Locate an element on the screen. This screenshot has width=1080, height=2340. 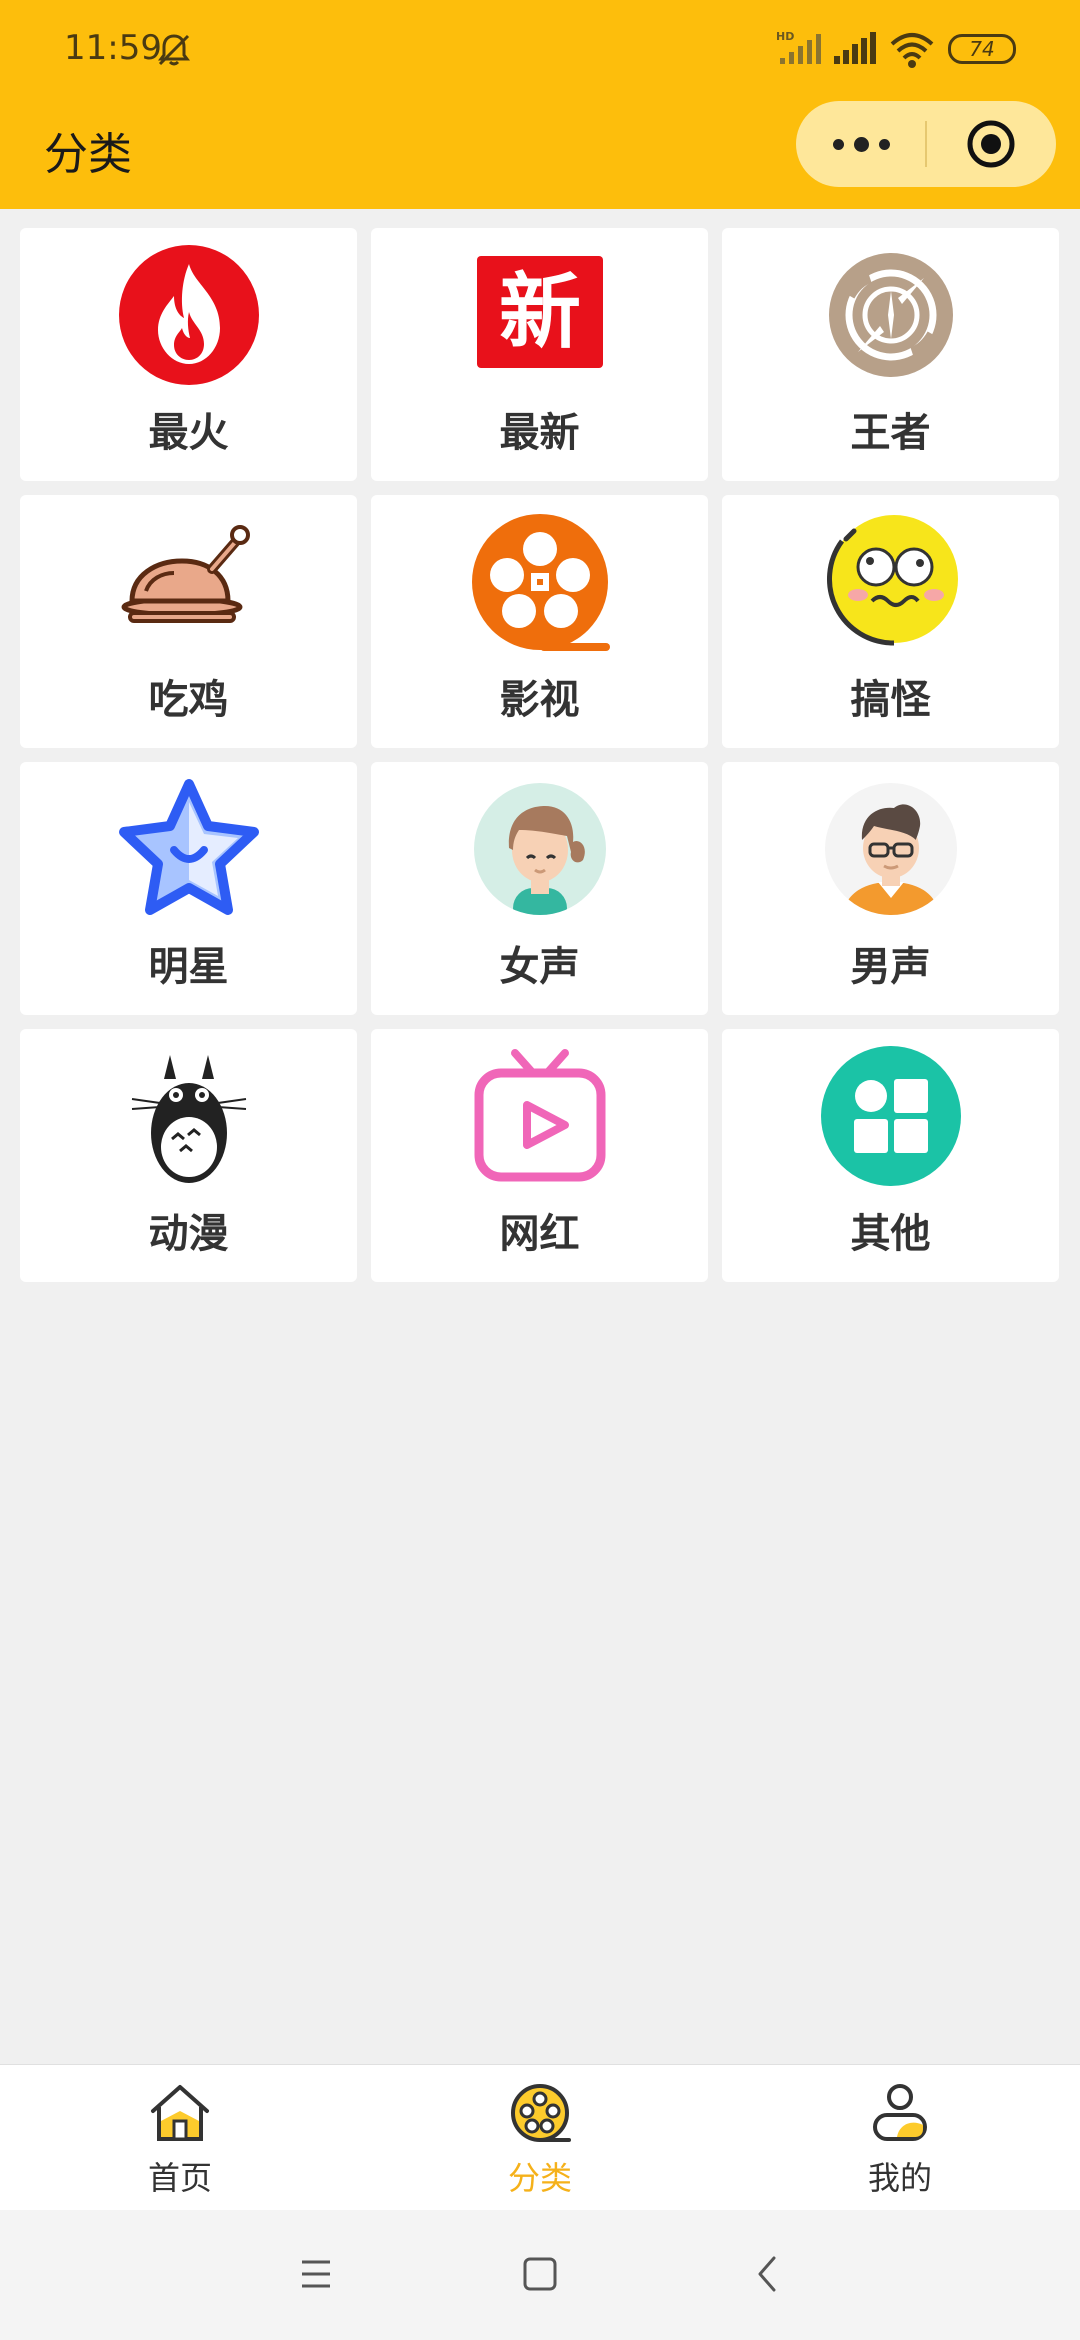
more-button is located at coordinates (861, 144).